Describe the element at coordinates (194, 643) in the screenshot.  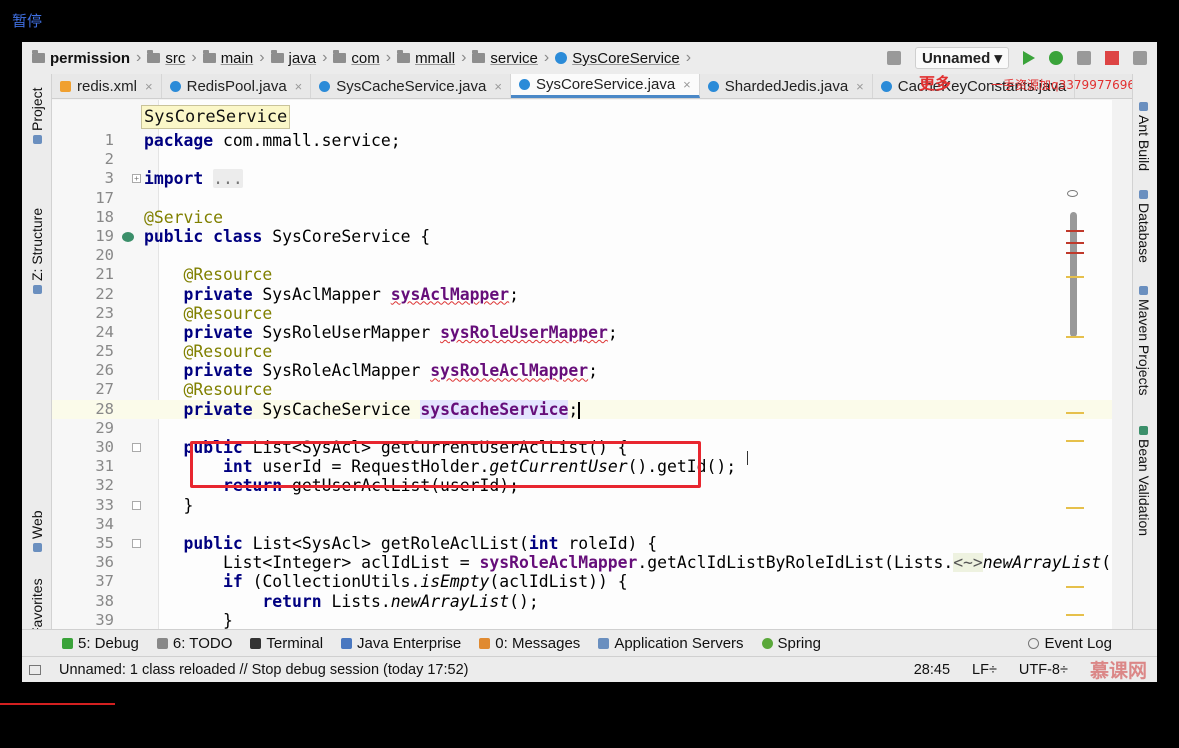
I see `todo-tool-button: 6: TODO` at that location.